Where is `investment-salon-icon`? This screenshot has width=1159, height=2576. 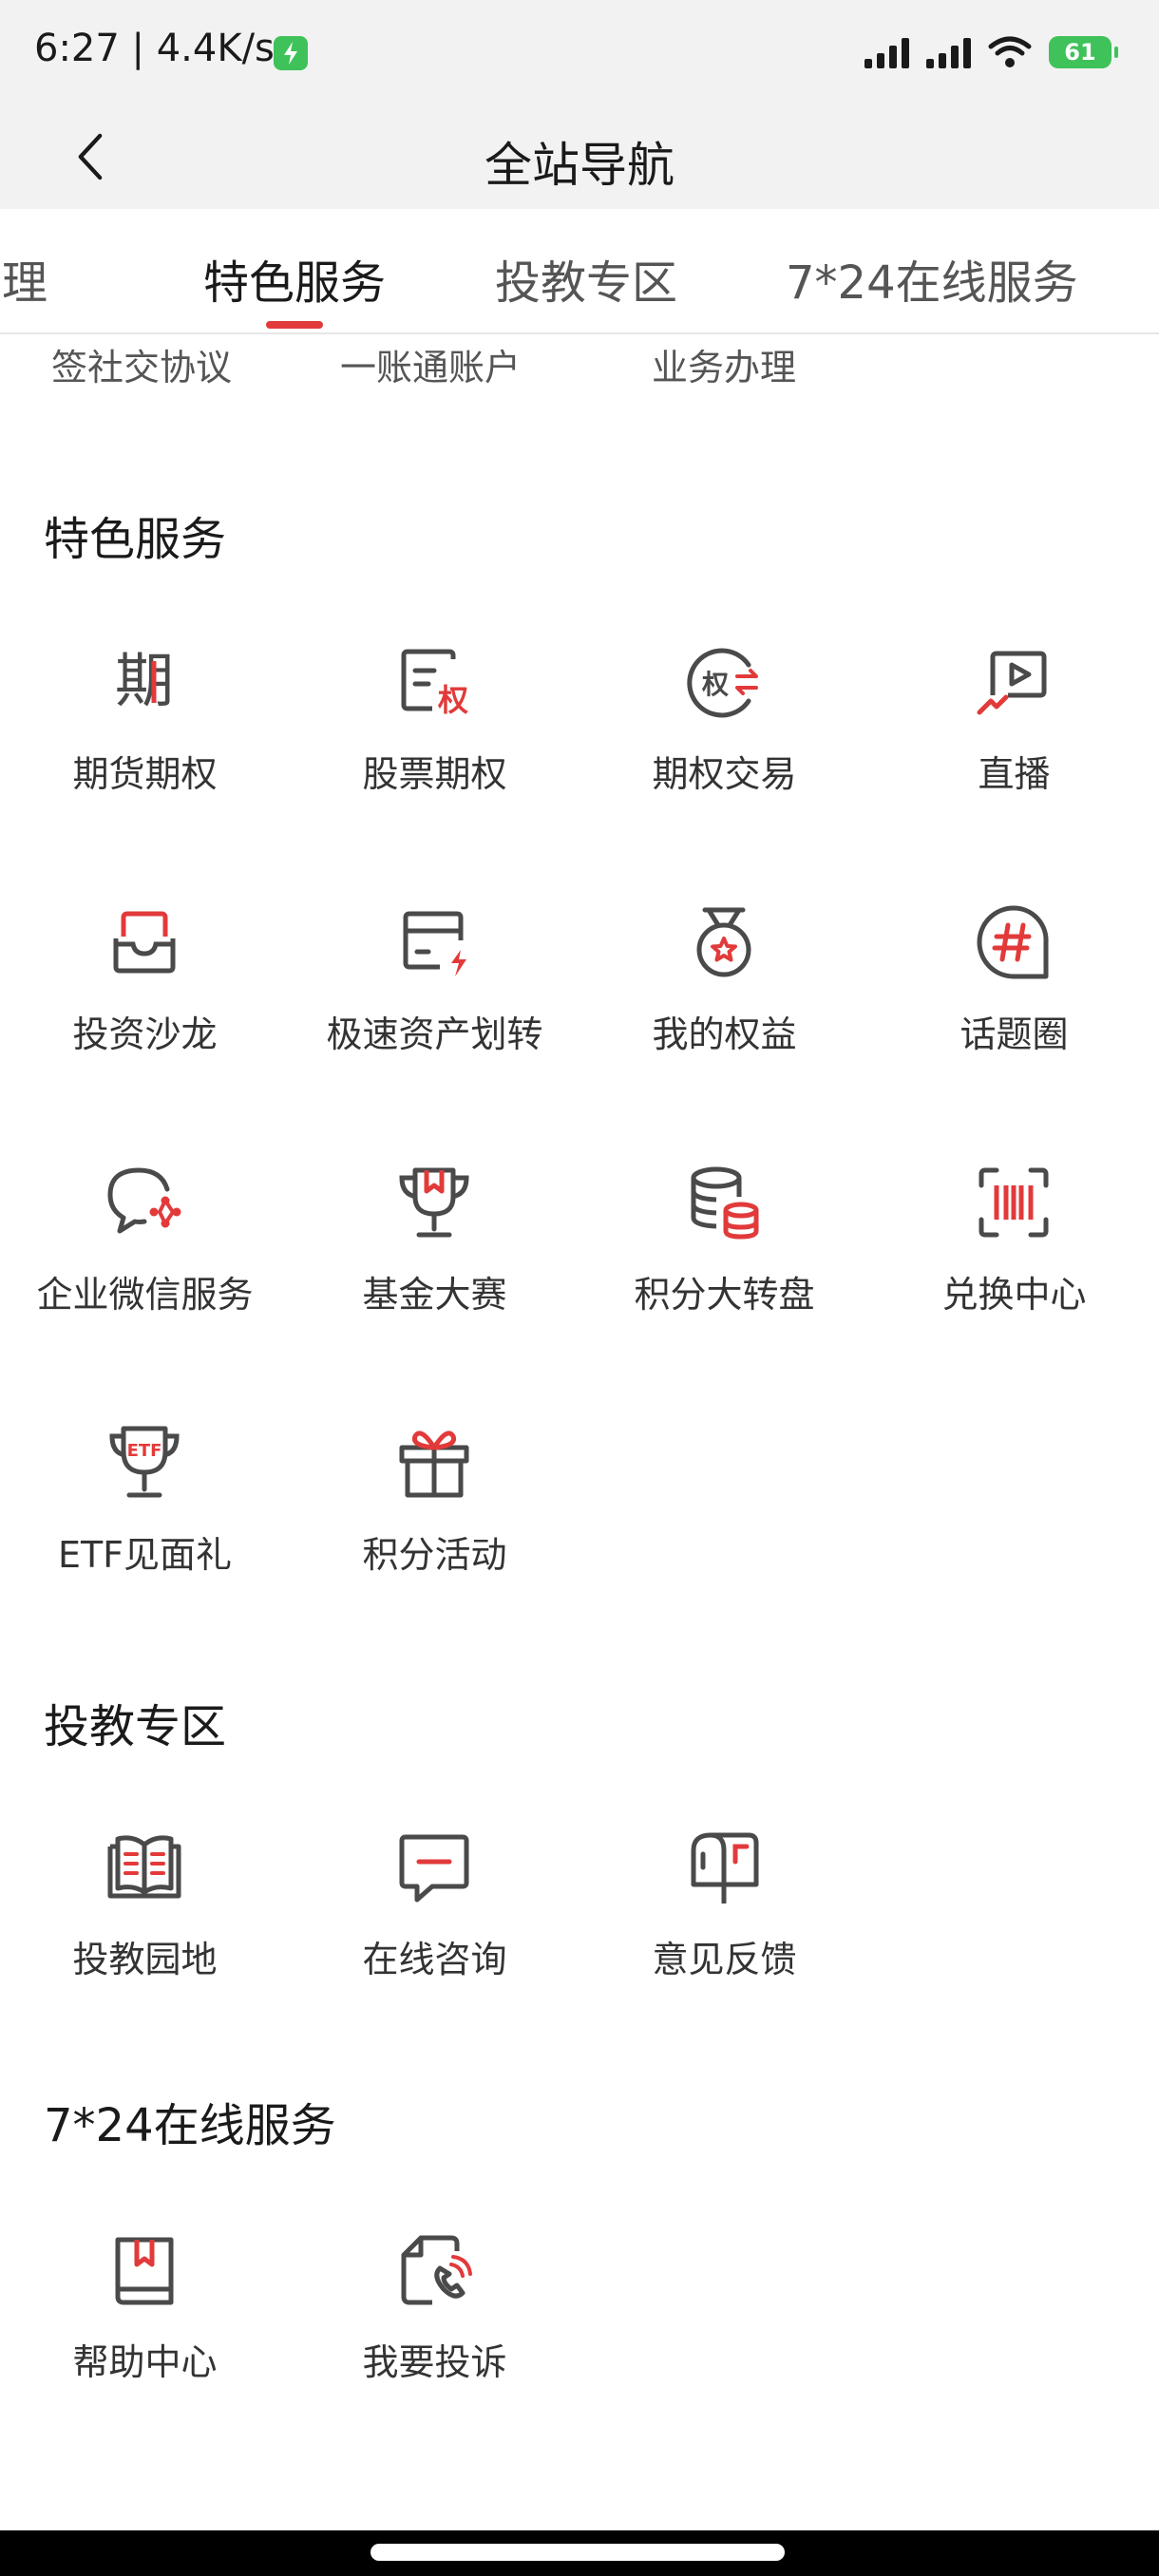
investment-salon-icon is located at coordinates (144, 942).